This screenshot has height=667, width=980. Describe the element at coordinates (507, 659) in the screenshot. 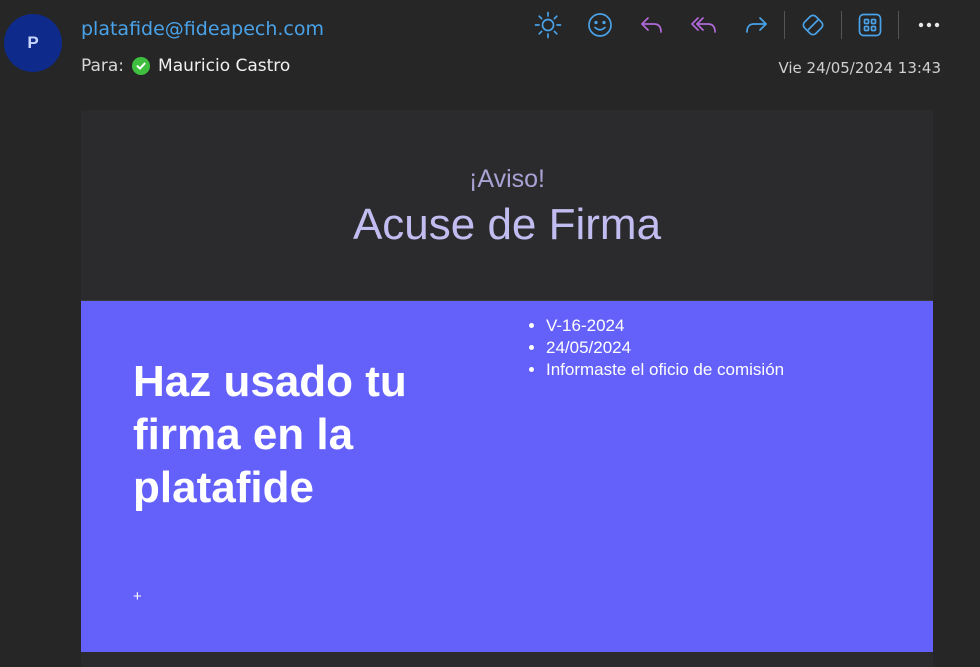

I see `email-footer-strip` at that location.